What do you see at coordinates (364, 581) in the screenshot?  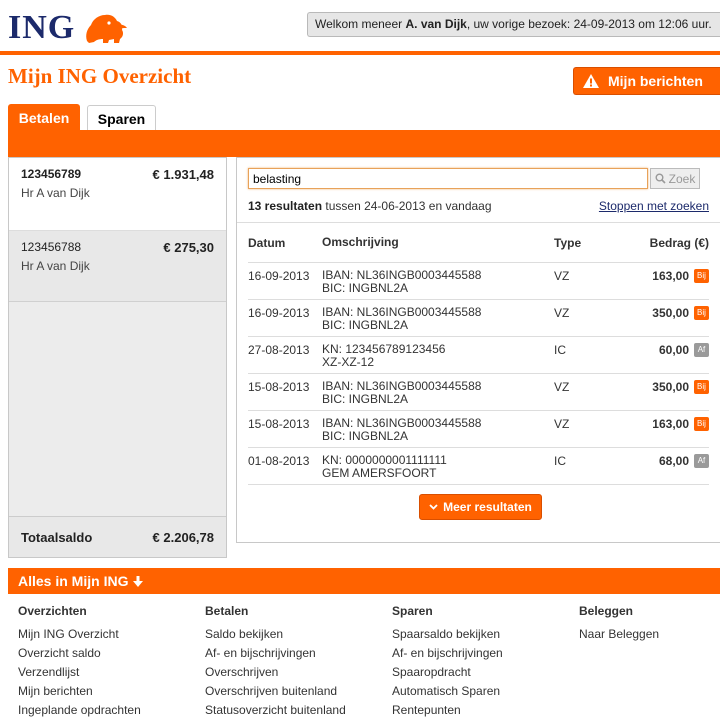 I see `alles-in-mijn-ing-bar: Alles in Mijn ING` at bounding box center [364, 581].